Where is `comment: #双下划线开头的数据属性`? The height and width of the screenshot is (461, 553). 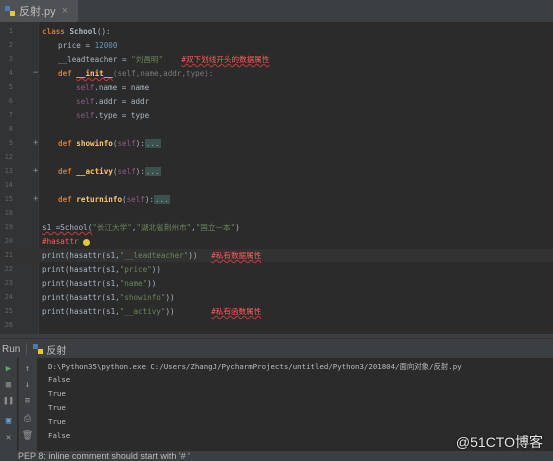 comment: #双下划线开头的数据属性 is located at coordinates (225, 59).